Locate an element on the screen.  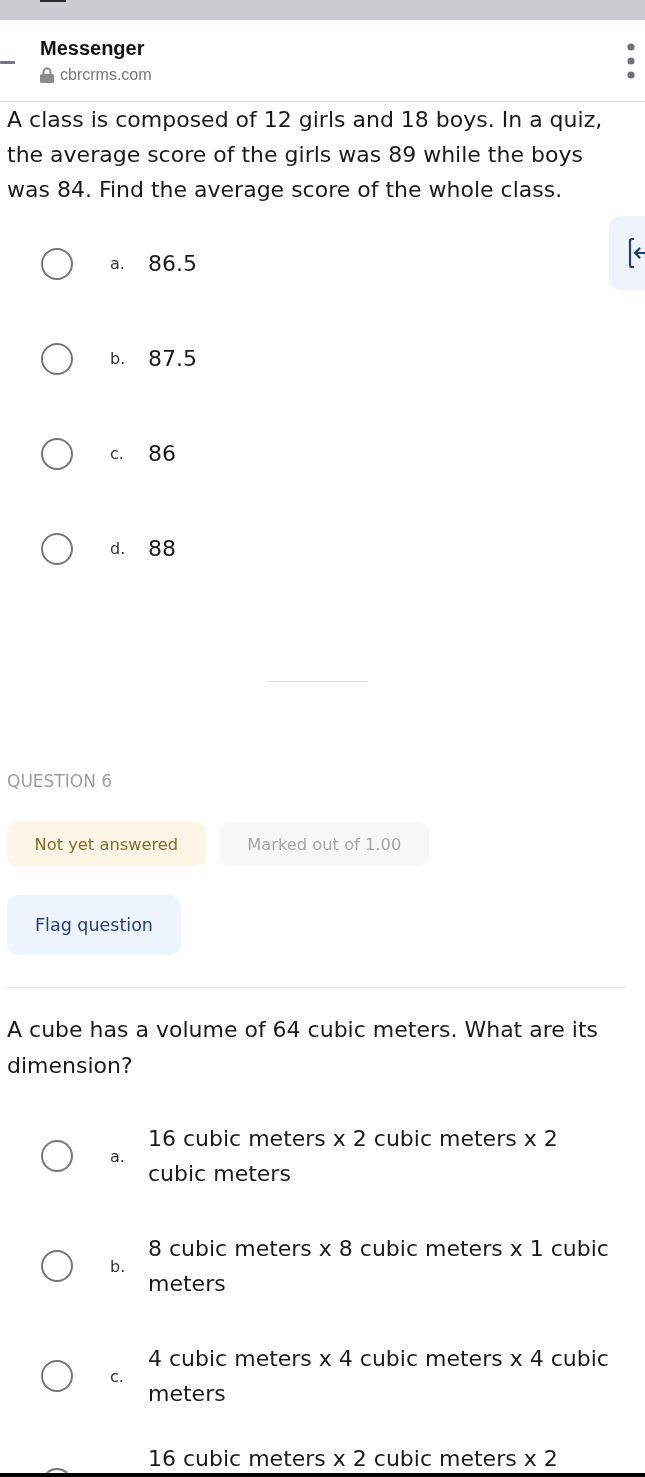
page-url: cbrcrms.com is located at coordinates (106, 75).